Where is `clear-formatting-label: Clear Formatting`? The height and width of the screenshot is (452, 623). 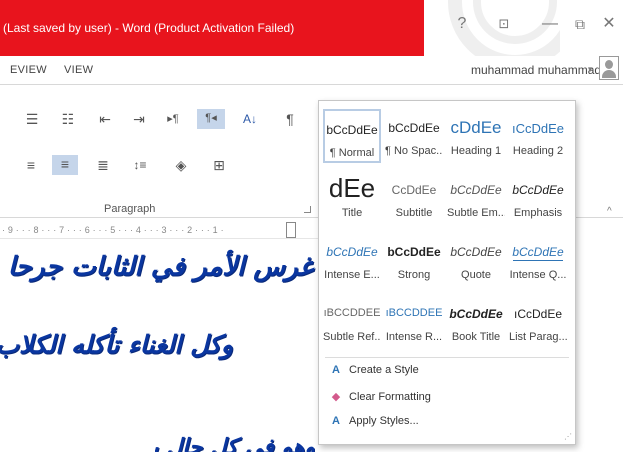
clear-formatting-label: Clear Formatting is located at coordinates (390, 397).